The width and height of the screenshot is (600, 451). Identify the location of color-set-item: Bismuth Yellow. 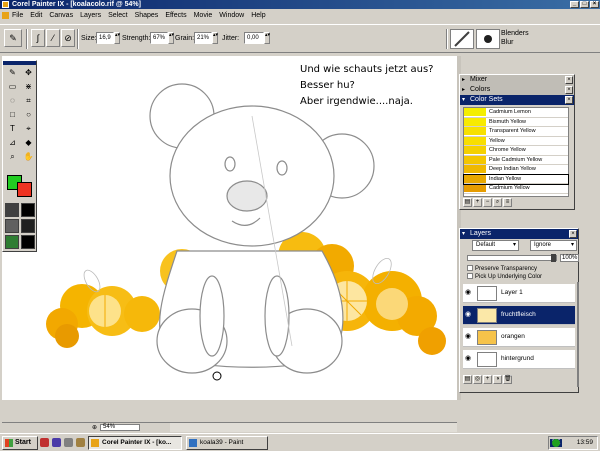
(516, 122).